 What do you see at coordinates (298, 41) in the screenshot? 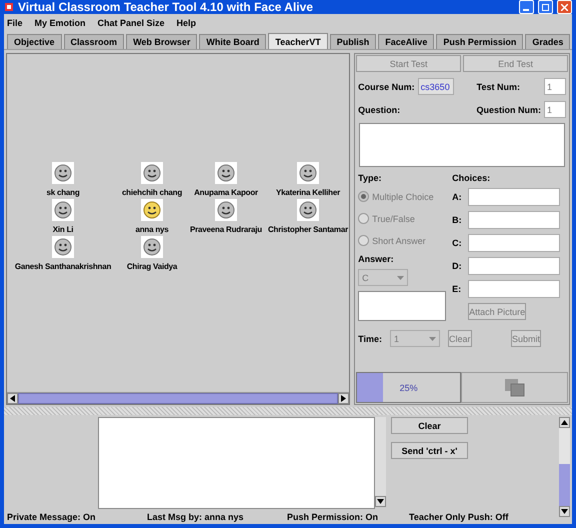
I see `tab: TeacherVT` at bounding box center [298, 41].